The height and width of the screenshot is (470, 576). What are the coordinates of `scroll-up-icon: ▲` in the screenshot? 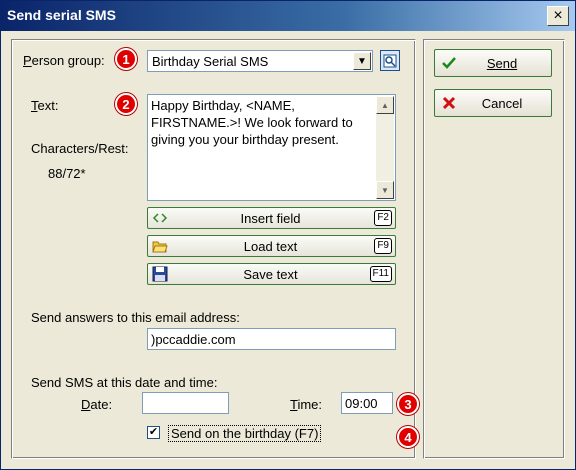 It's located at (385, 105).